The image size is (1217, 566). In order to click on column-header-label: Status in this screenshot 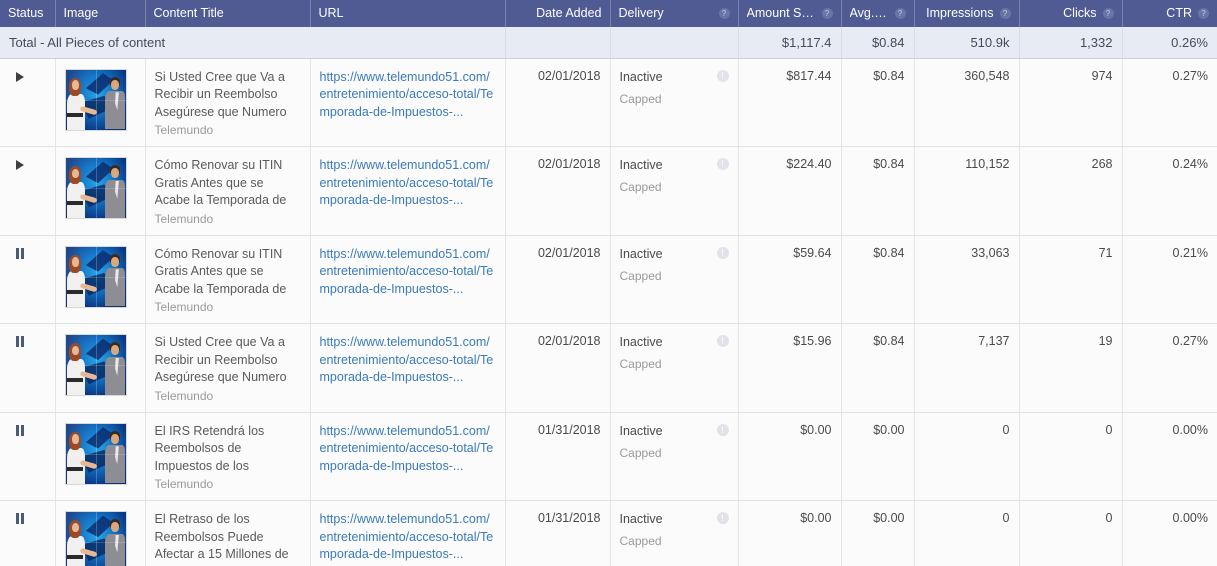, I will do `click(26, 13)`.